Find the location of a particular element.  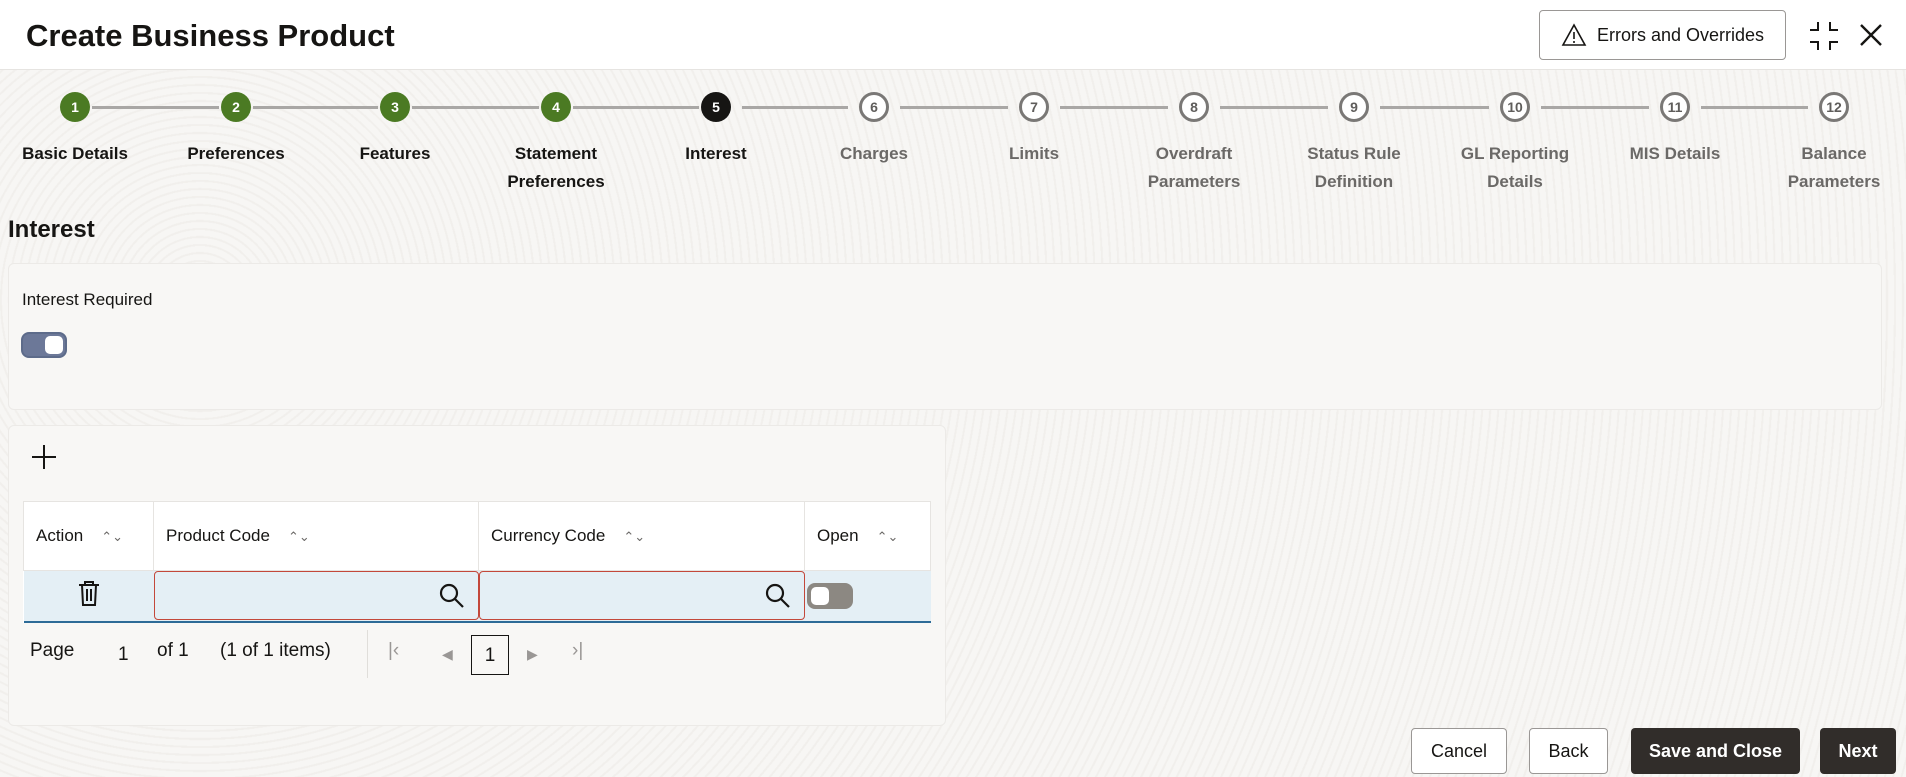

section-title: Interest is located at coordinates (51, 229).